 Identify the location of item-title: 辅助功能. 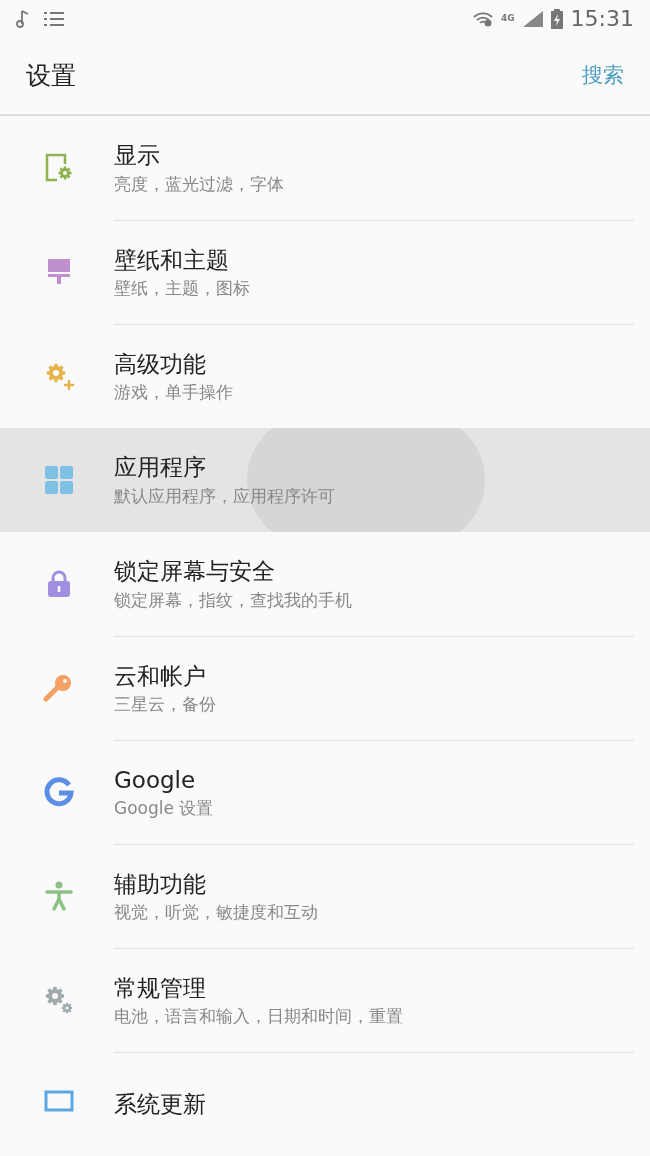
(160, 884).